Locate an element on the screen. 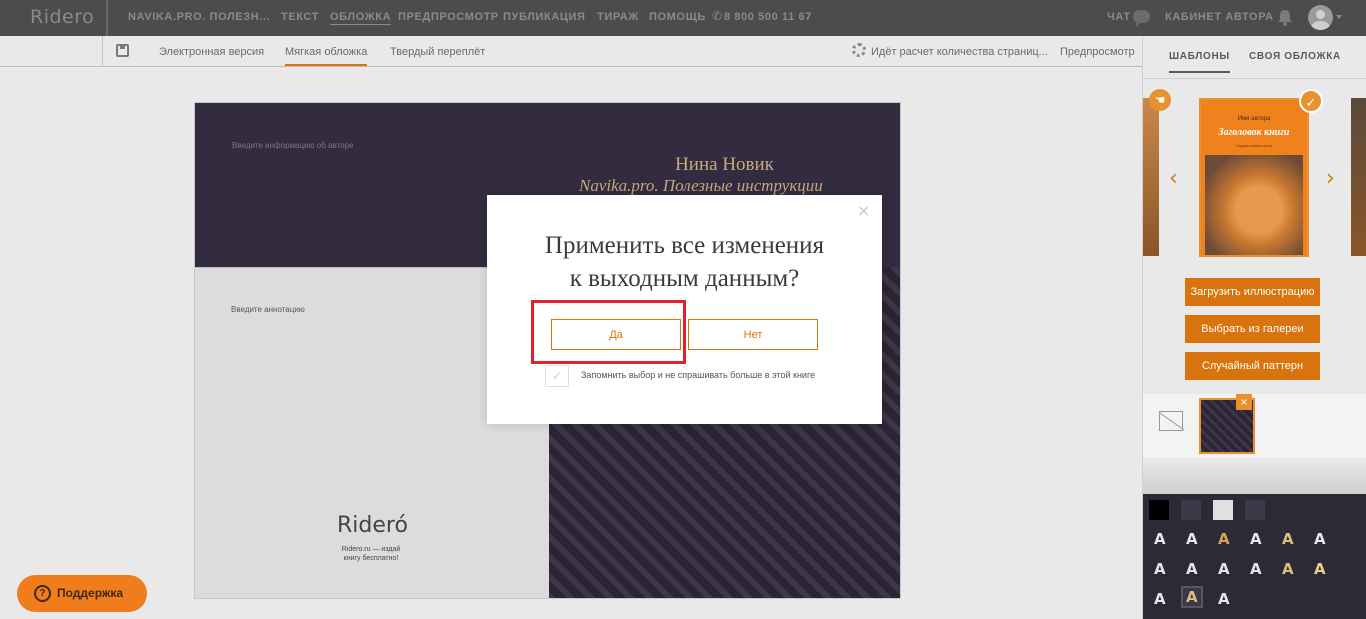 The image size is (1366, 619). choose-from-gallery-button: Выбрать из галереи is located at coordinates (1252, 329).